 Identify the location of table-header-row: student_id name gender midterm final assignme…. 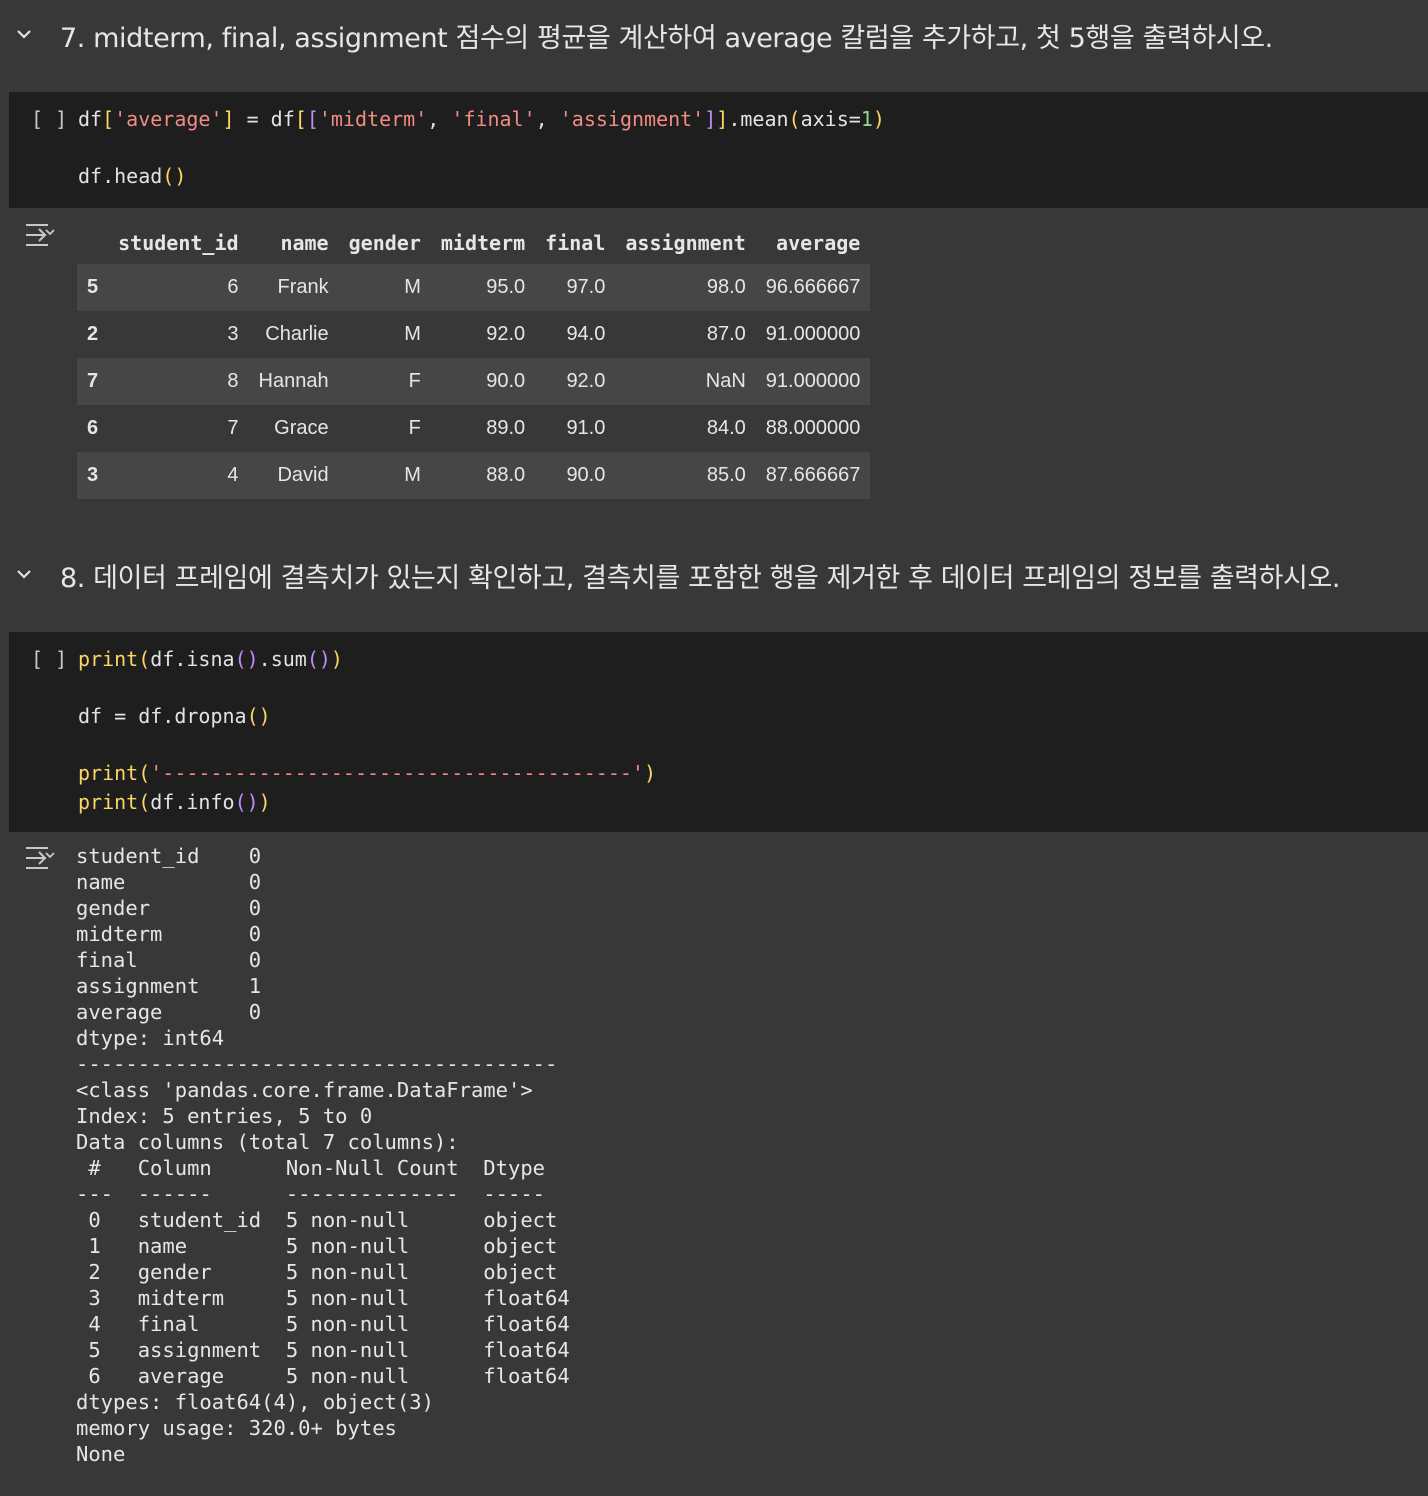
(473, 243).